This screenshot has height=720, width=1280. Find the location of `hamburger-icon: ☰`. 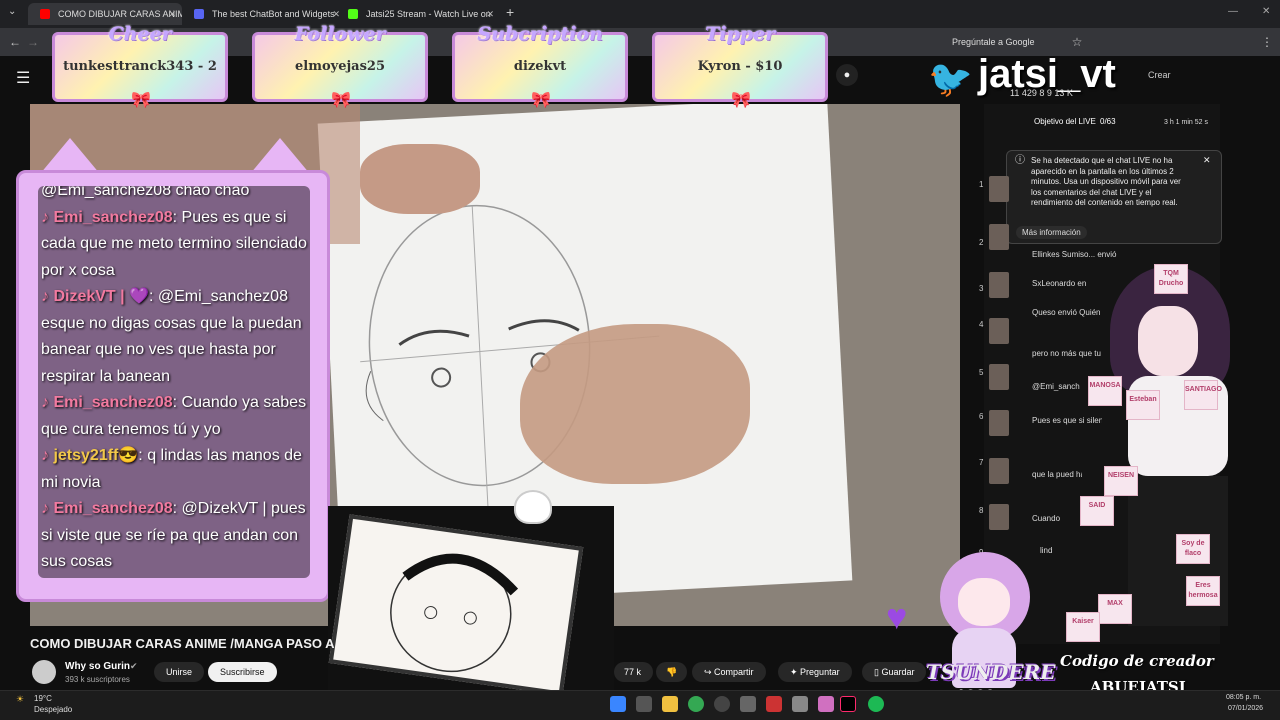

hamburger-icon: ☰ is located at coordinates (23, 78).